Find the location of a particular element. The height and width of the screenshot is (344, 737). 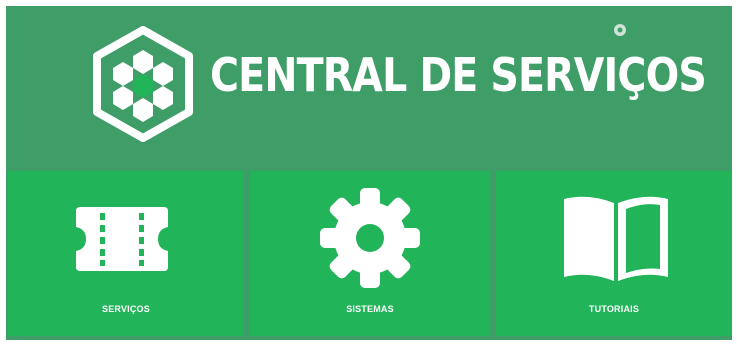

hexagon-honeycomb-logo-icon is located at coordinates (143, 84).